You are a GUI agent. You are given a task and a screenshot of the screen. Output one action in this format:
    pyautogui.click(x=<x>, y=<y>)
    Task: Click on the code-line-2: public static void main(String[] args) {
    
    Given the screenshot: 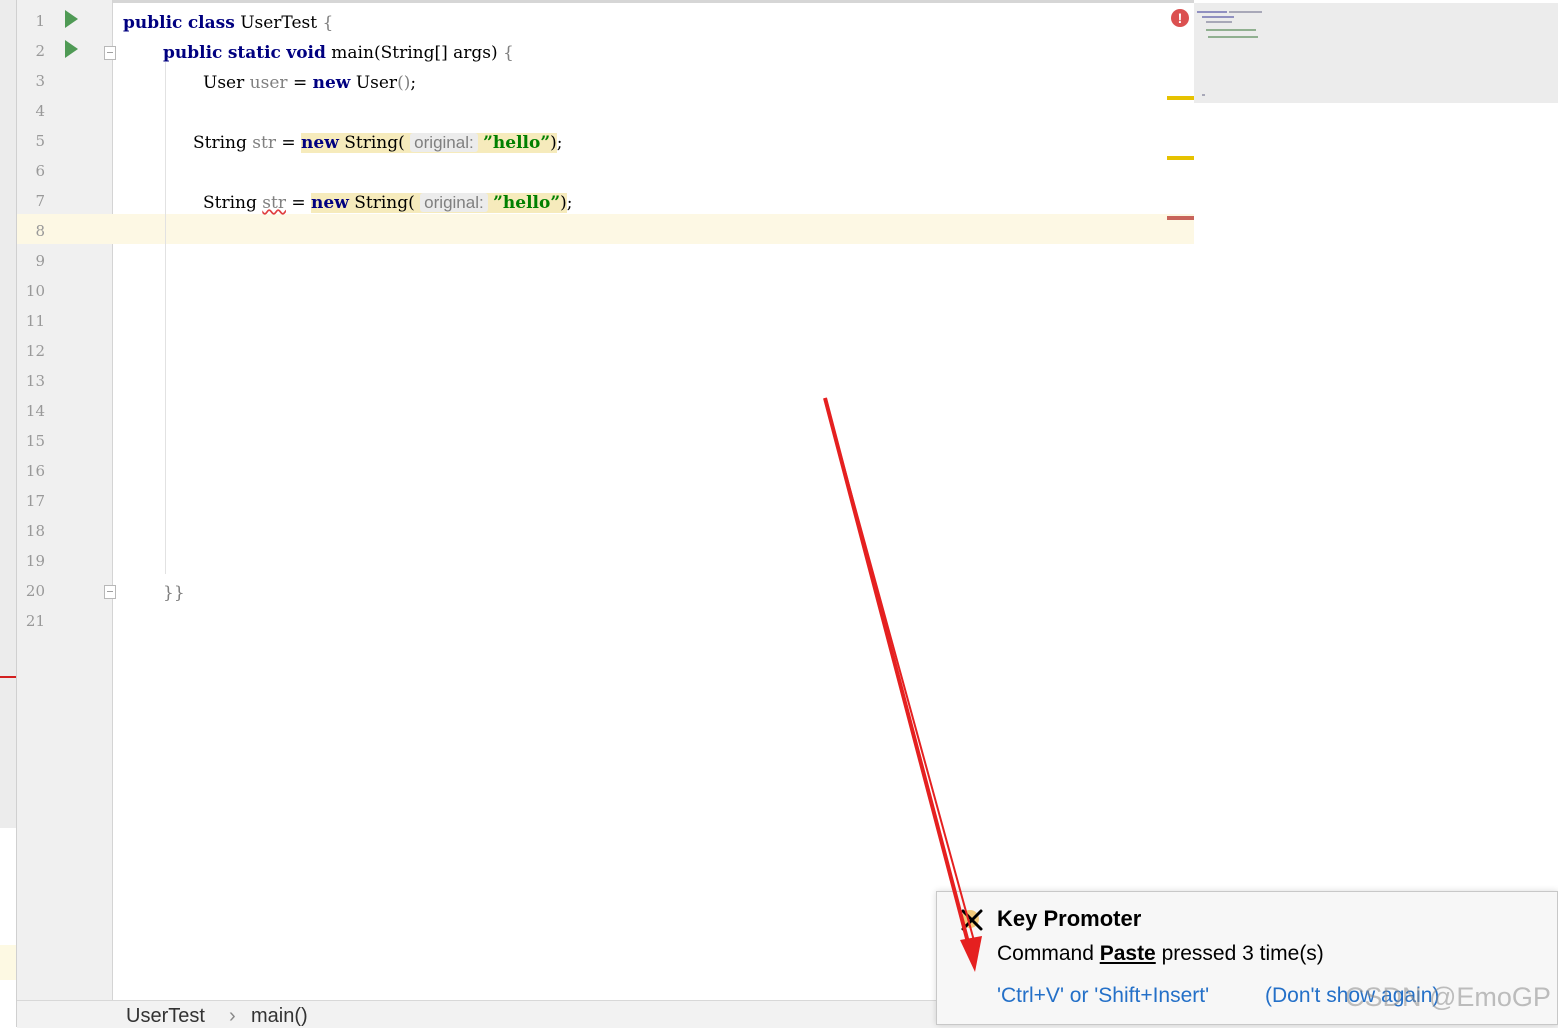 What is the action you would take?
    pyautogui.click(x=338, y=53)
    